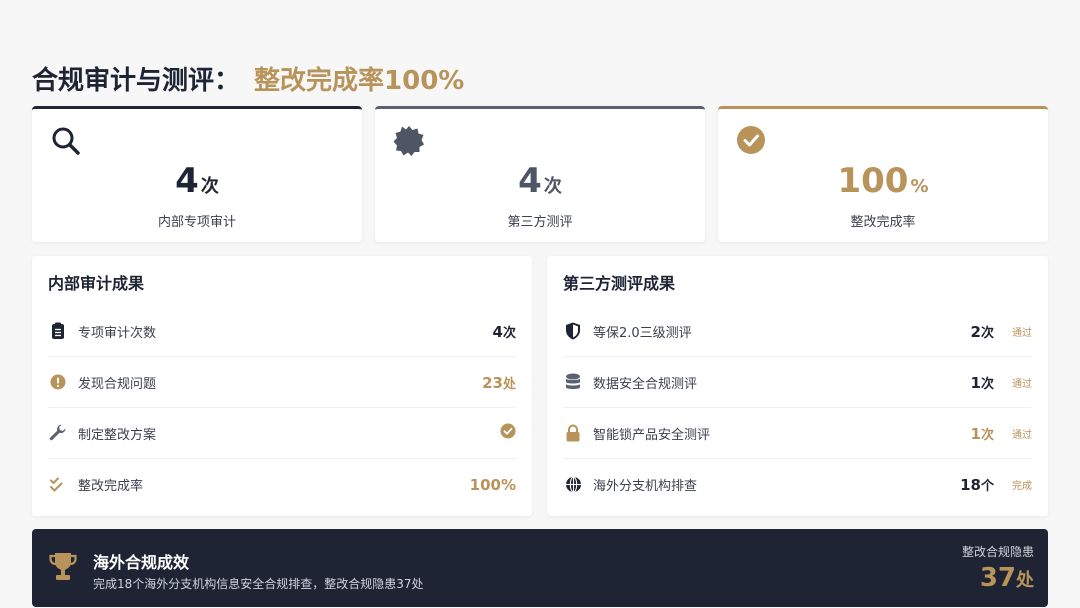 The width and height of the screenshot is (1080, 608). What do you see at coordinates (573, 485) in the screenshot?
I see `globe-icon` at bounding box center [573, 485].